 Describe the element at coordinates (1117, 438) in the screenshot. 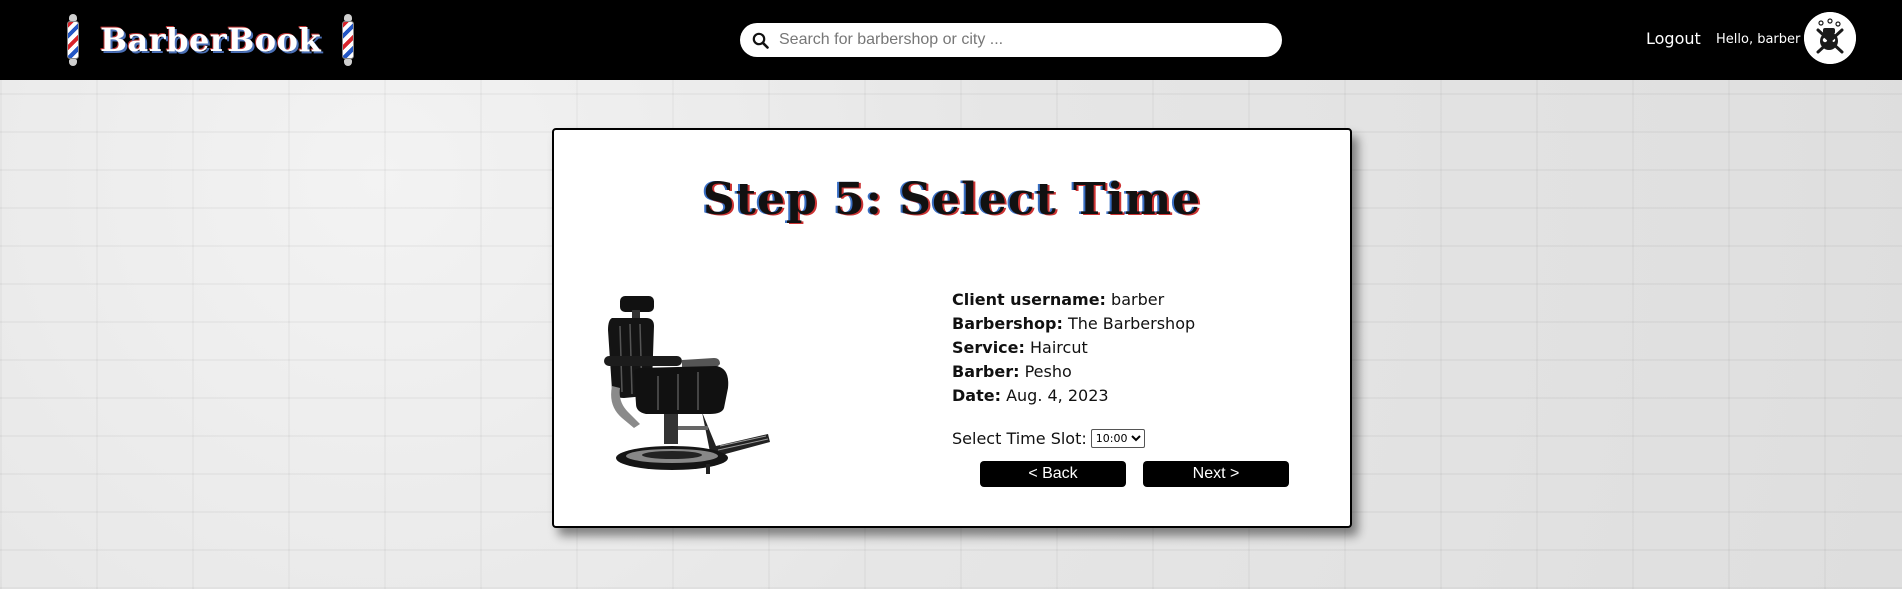

I see `time-slot-select: 10:00` at that location.